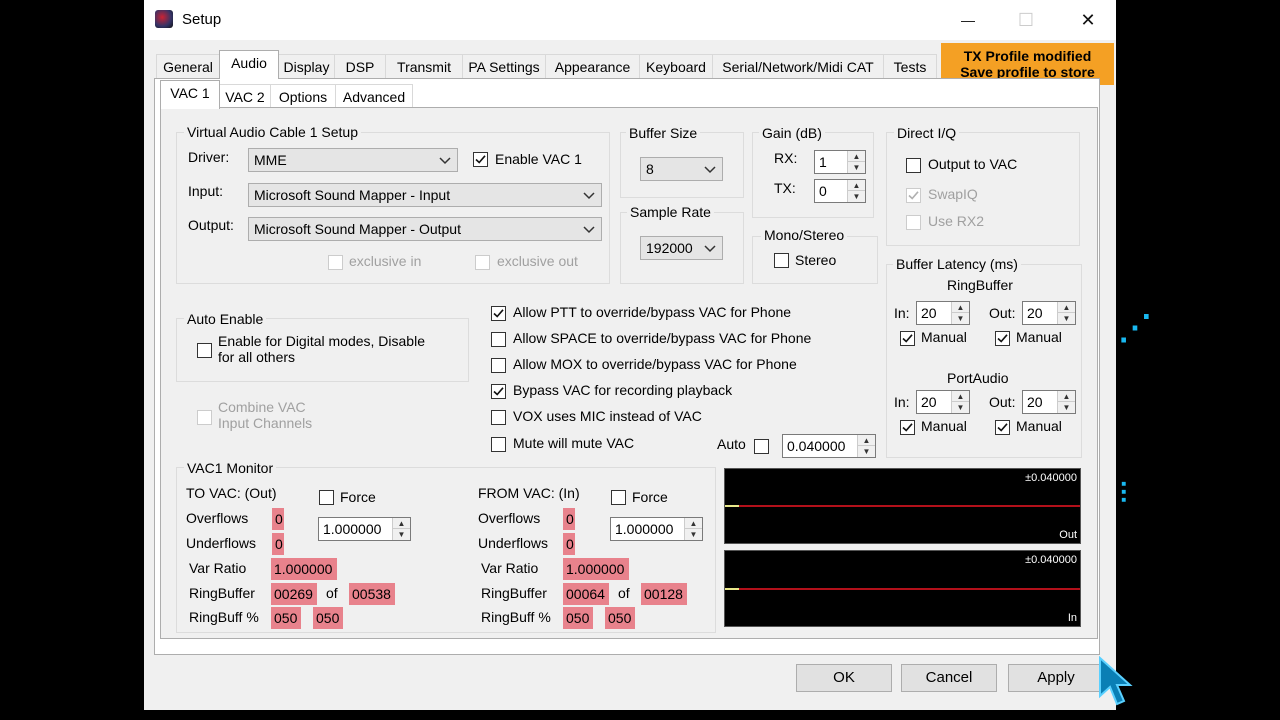  I want to click on output-to-vac-checkbox, so click(913, 165).